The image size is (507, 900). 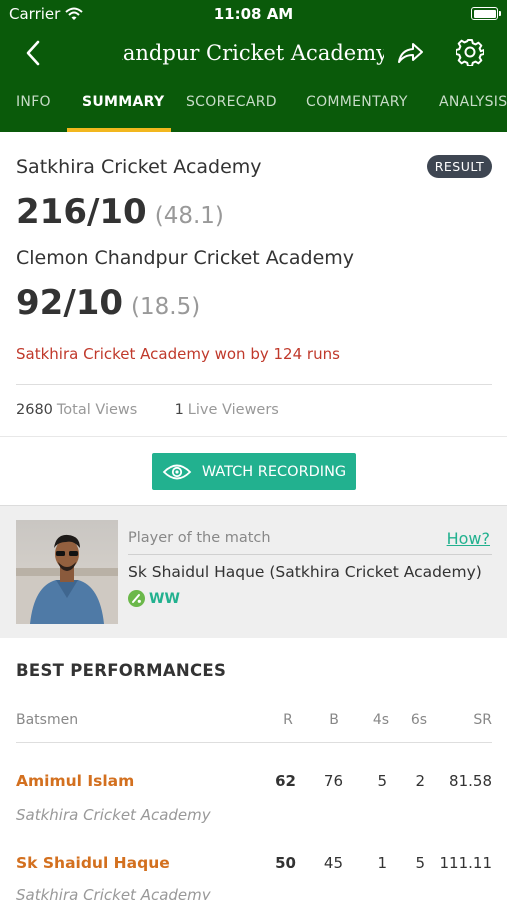 What do you see at coordinates (178, 354) in the screenshot?
I see `result-text: Satkhira Cricket Academy won by 124 runs` at bounding box center [178, 354].